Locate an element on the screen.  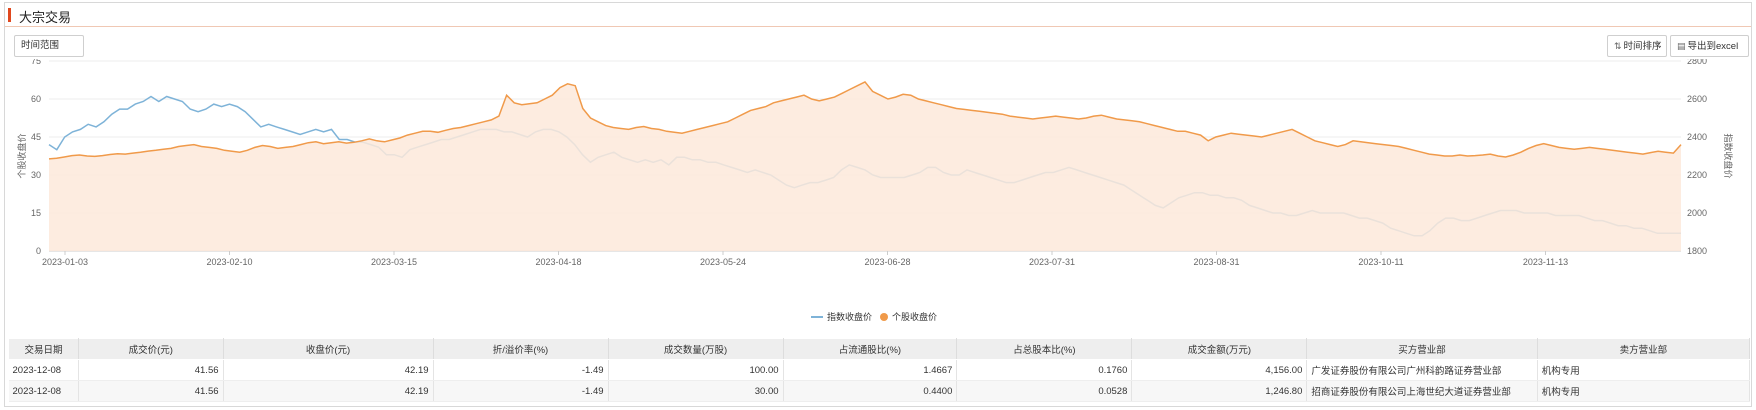
x-tick-label: 2023-01-03 is located at coordinates (65, 262).